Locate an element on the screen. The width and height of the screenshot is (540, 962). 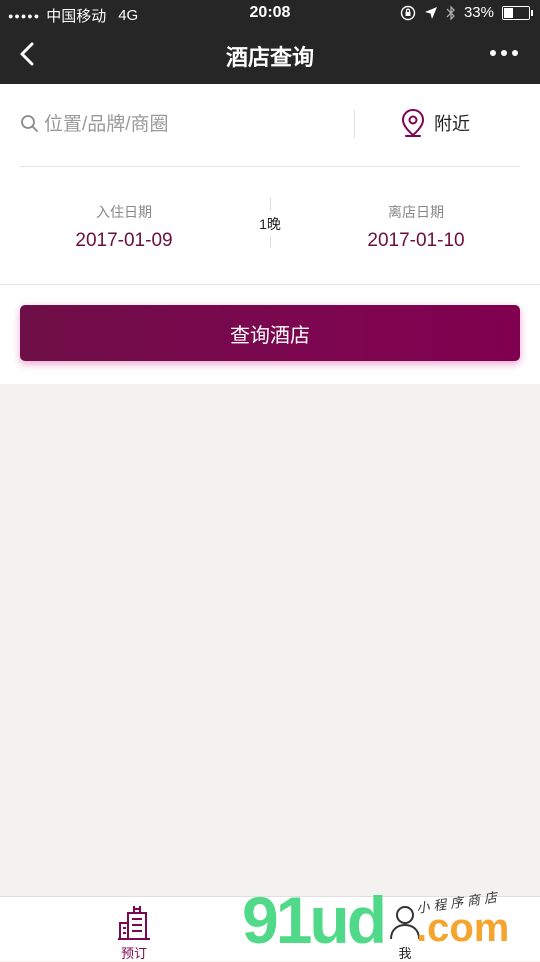
checkin-date: 2017-01-09 is located at coordinates (124, 240).